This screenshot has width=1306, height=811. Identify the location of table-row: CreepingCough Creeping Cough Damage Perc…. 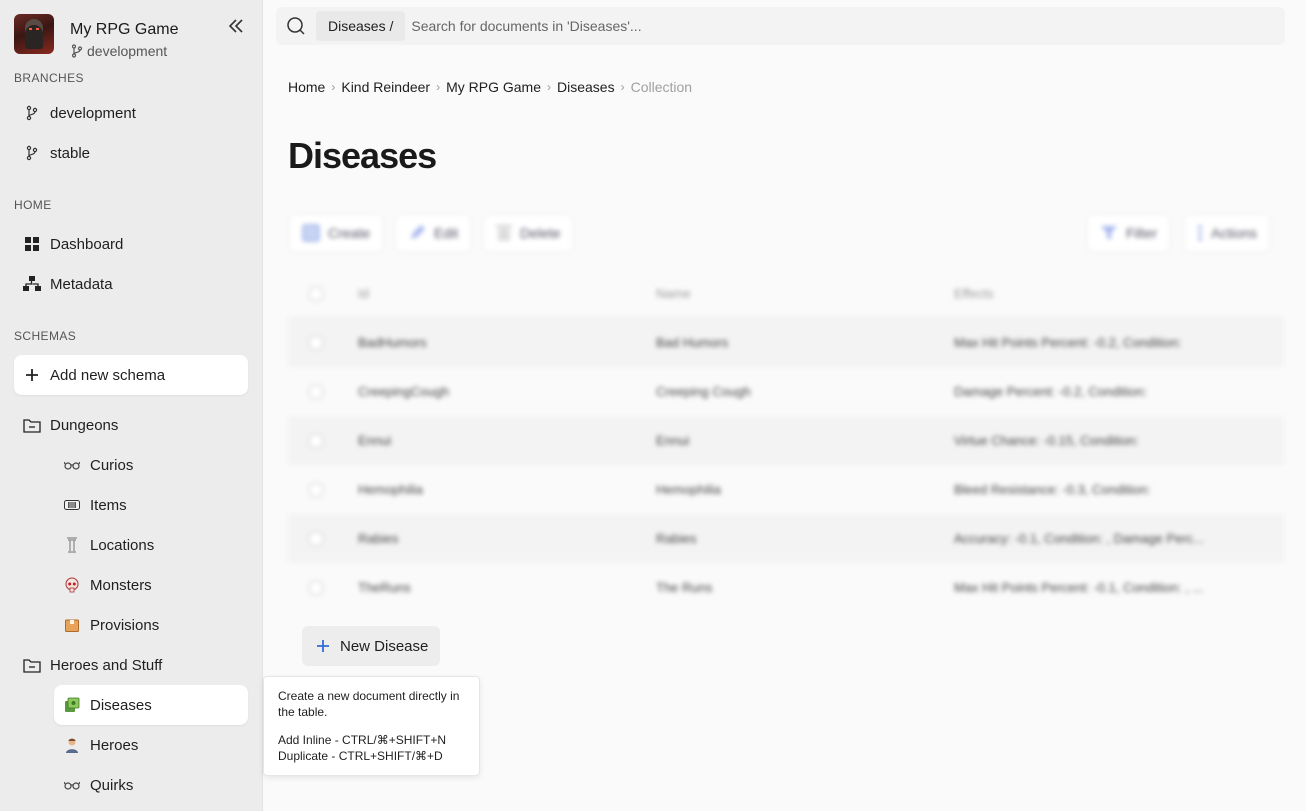
(786, 391).